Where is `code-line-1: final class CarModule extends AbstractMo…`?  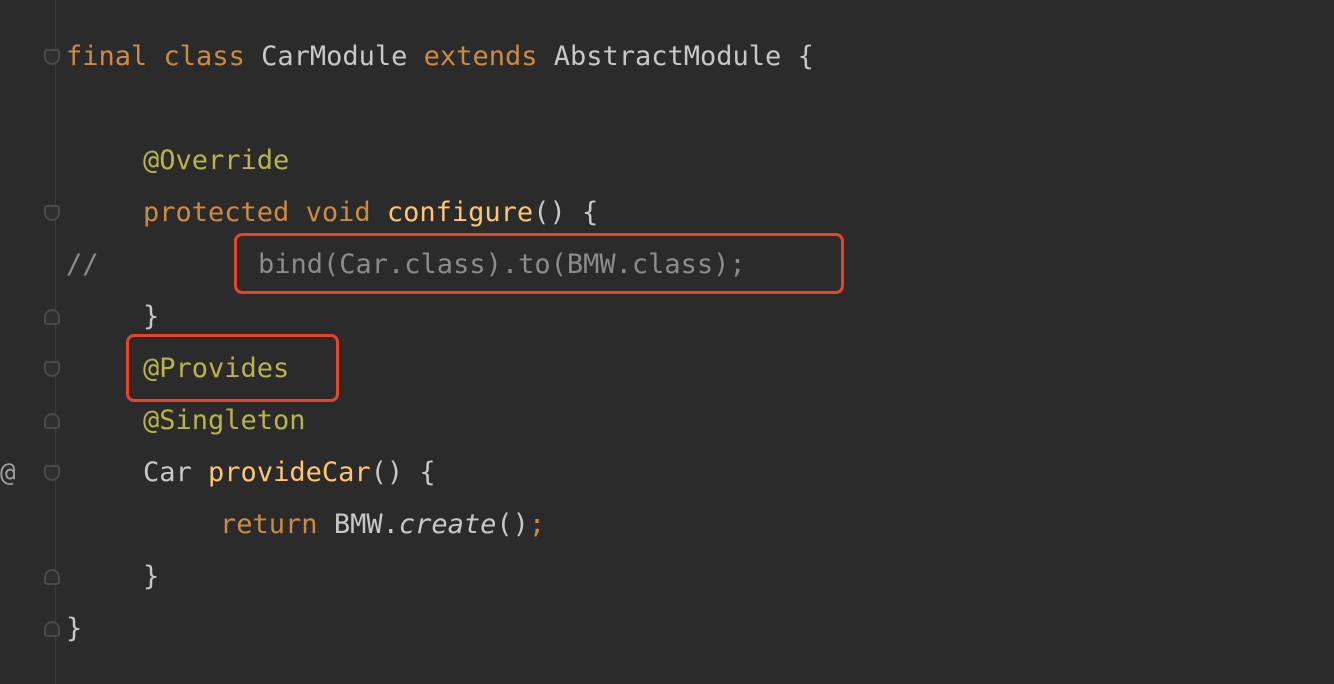 code-line-1: final class CarModule extends AbstractMo… is located at coordinates (667, 57).